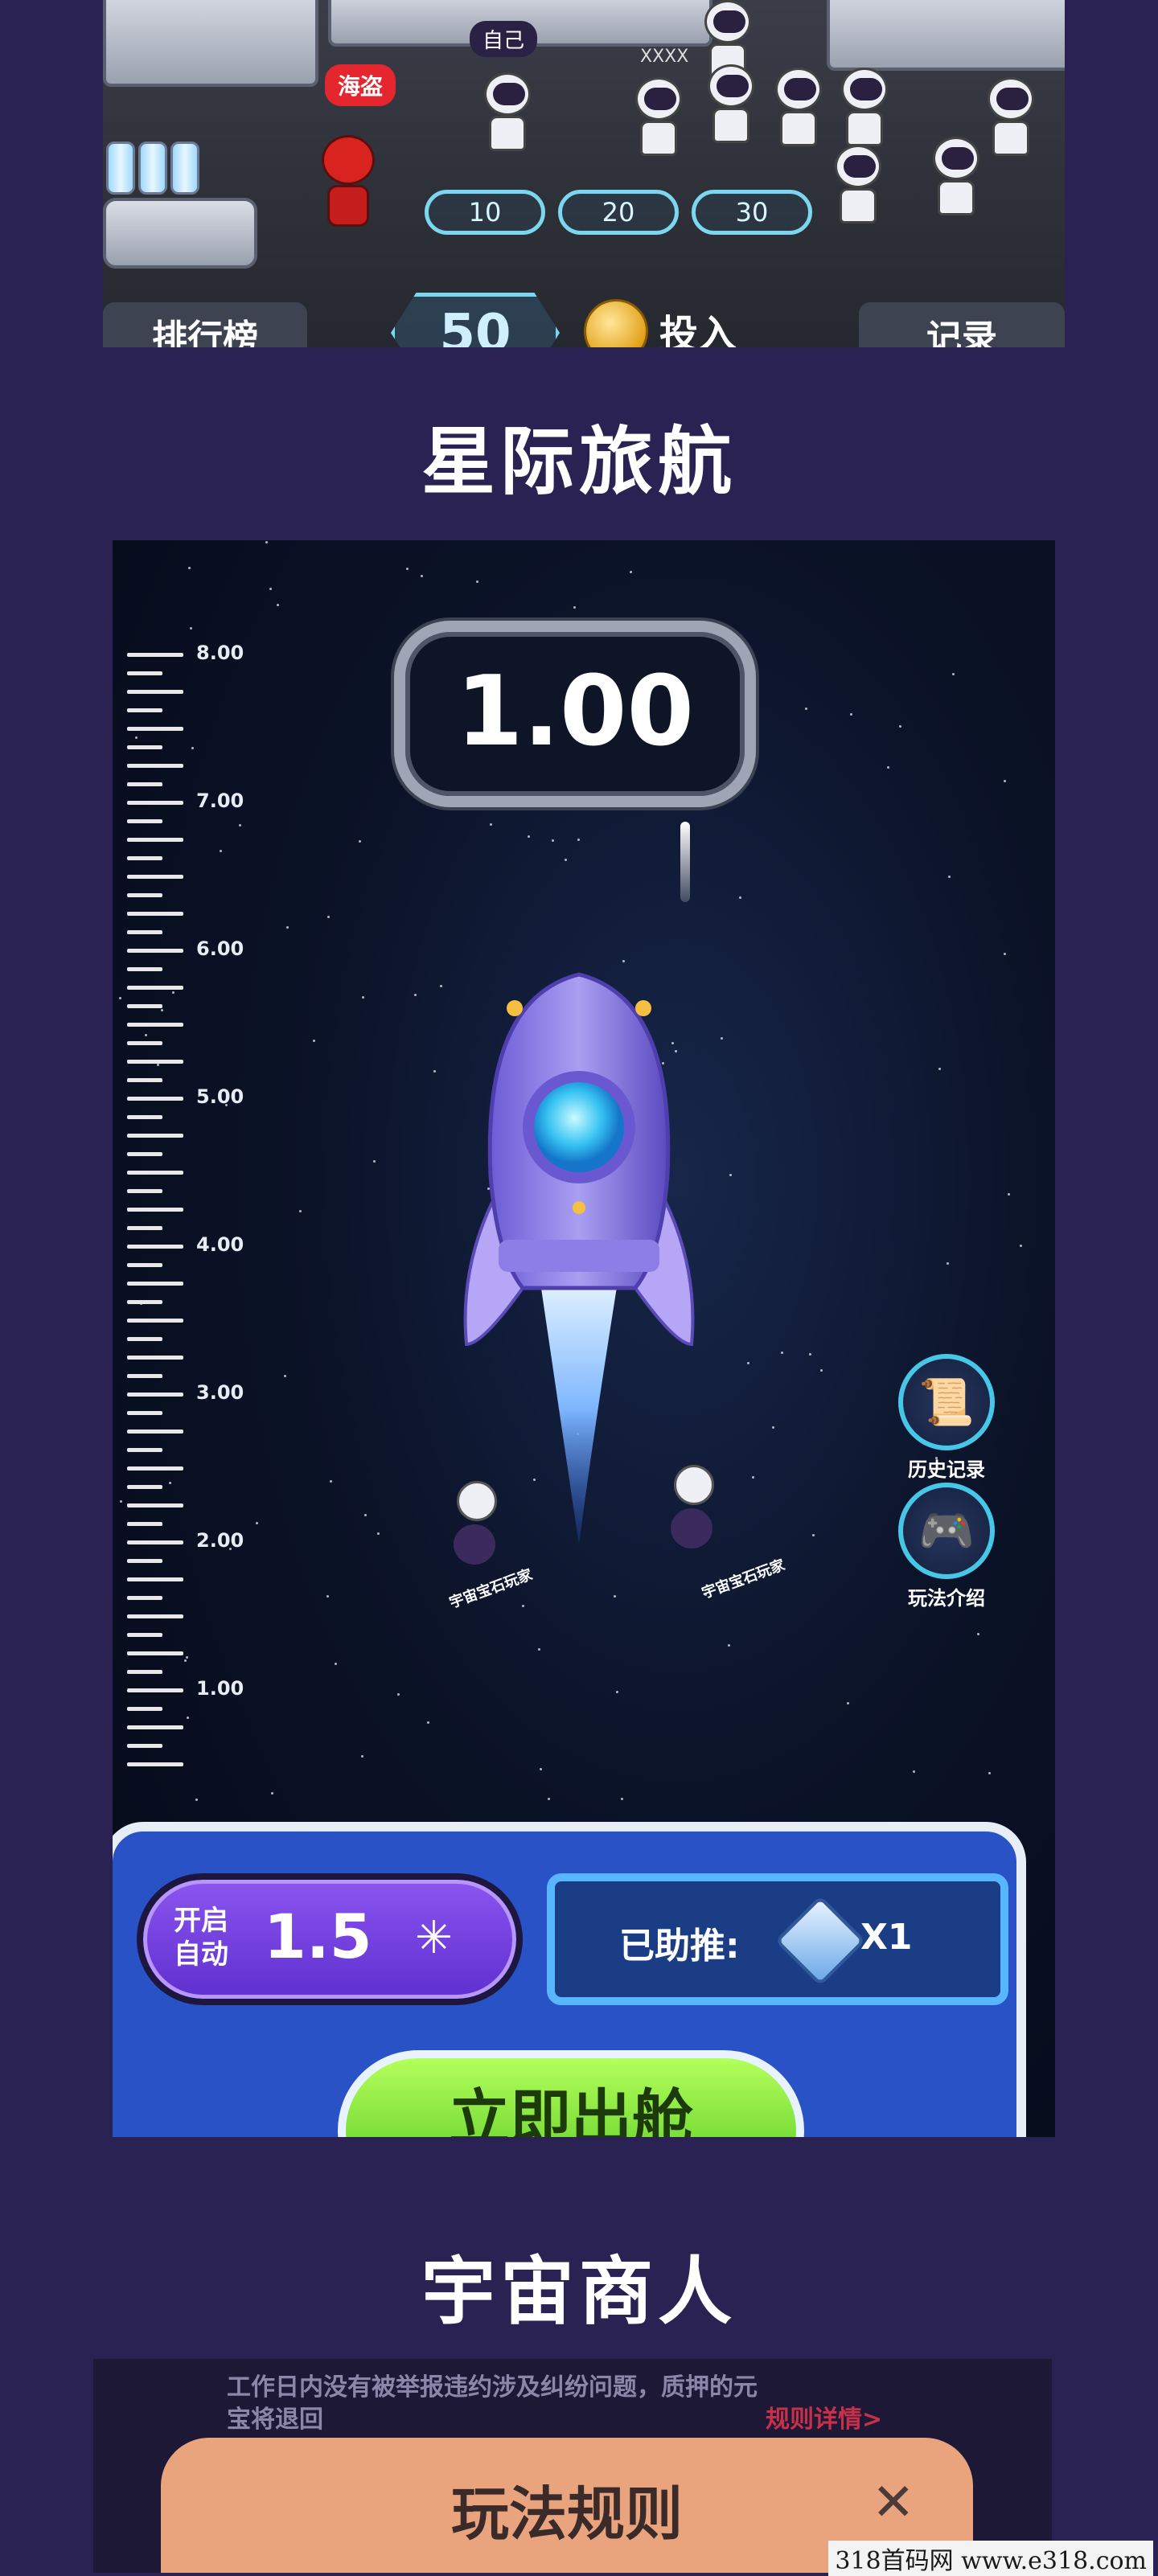  Describe the element at coordinates (685, 862) in the screenshot. I see `falling-trail` at that location.